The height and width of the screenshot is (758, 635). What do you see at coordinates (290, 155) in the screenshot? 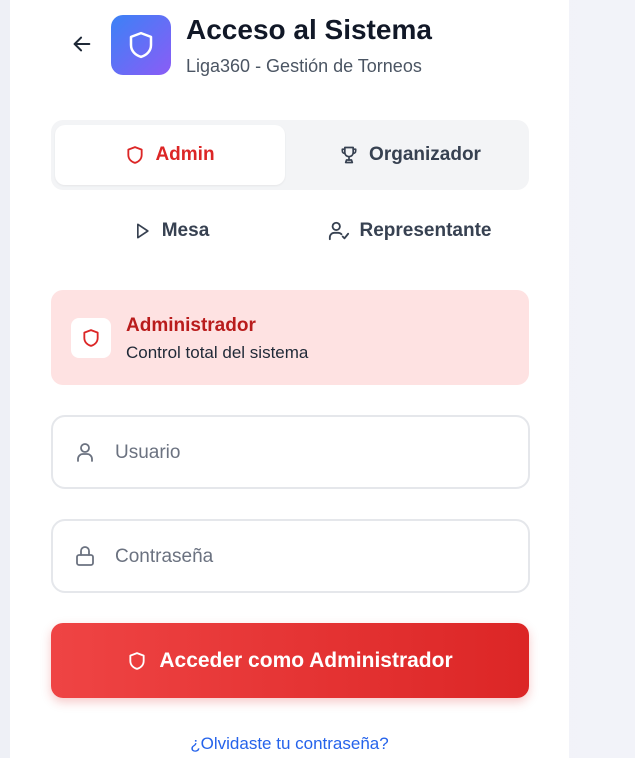
I see `role-tabs: Admin Organizador` at bounding box center [290, 155].